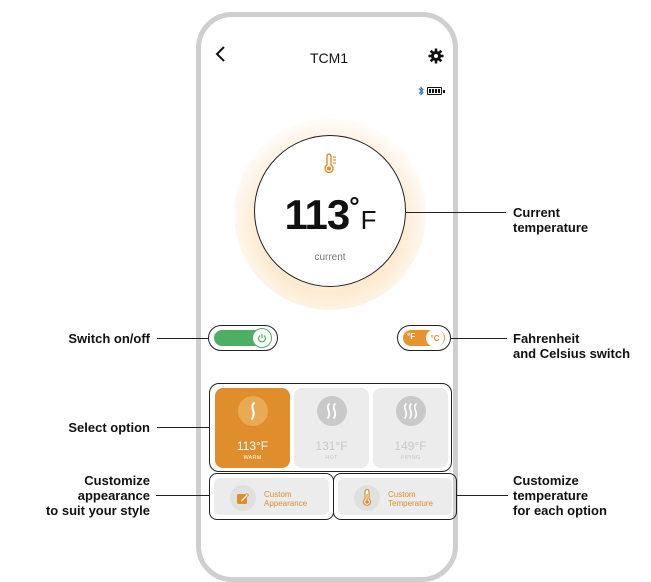 The image size is (651, 582). I want to click on custom-appearance-button: Custom Appearance, so click(271, 496).